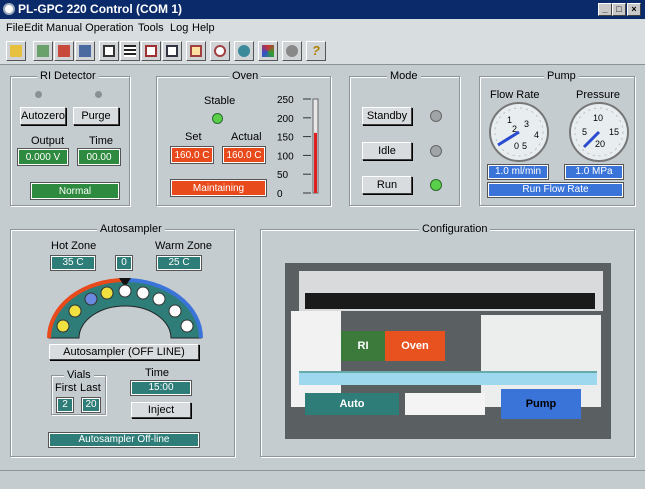  What do you see at coordinates (89, 28) in the screenshot?
I see `menu-manual-operation: Manual Operation` at bounding box center [89, 28].